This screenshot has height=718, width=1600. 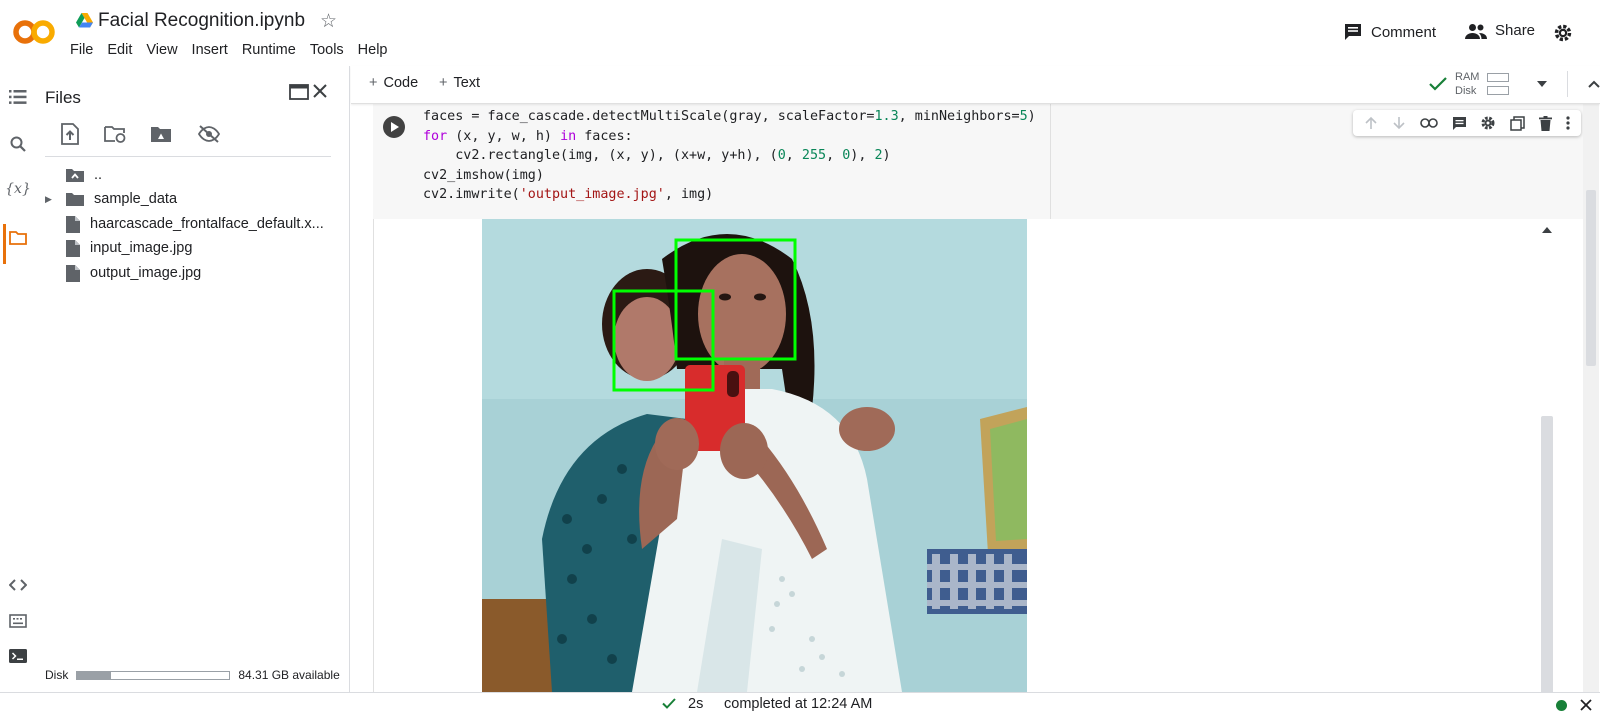 I want to click on ram-bar, so click(x=1498, y=77).